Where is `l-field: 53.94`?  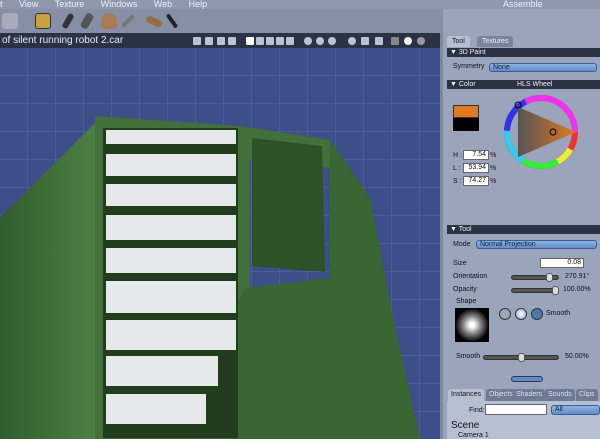 l-field: 53.94 is located at coordinates (476, 168).